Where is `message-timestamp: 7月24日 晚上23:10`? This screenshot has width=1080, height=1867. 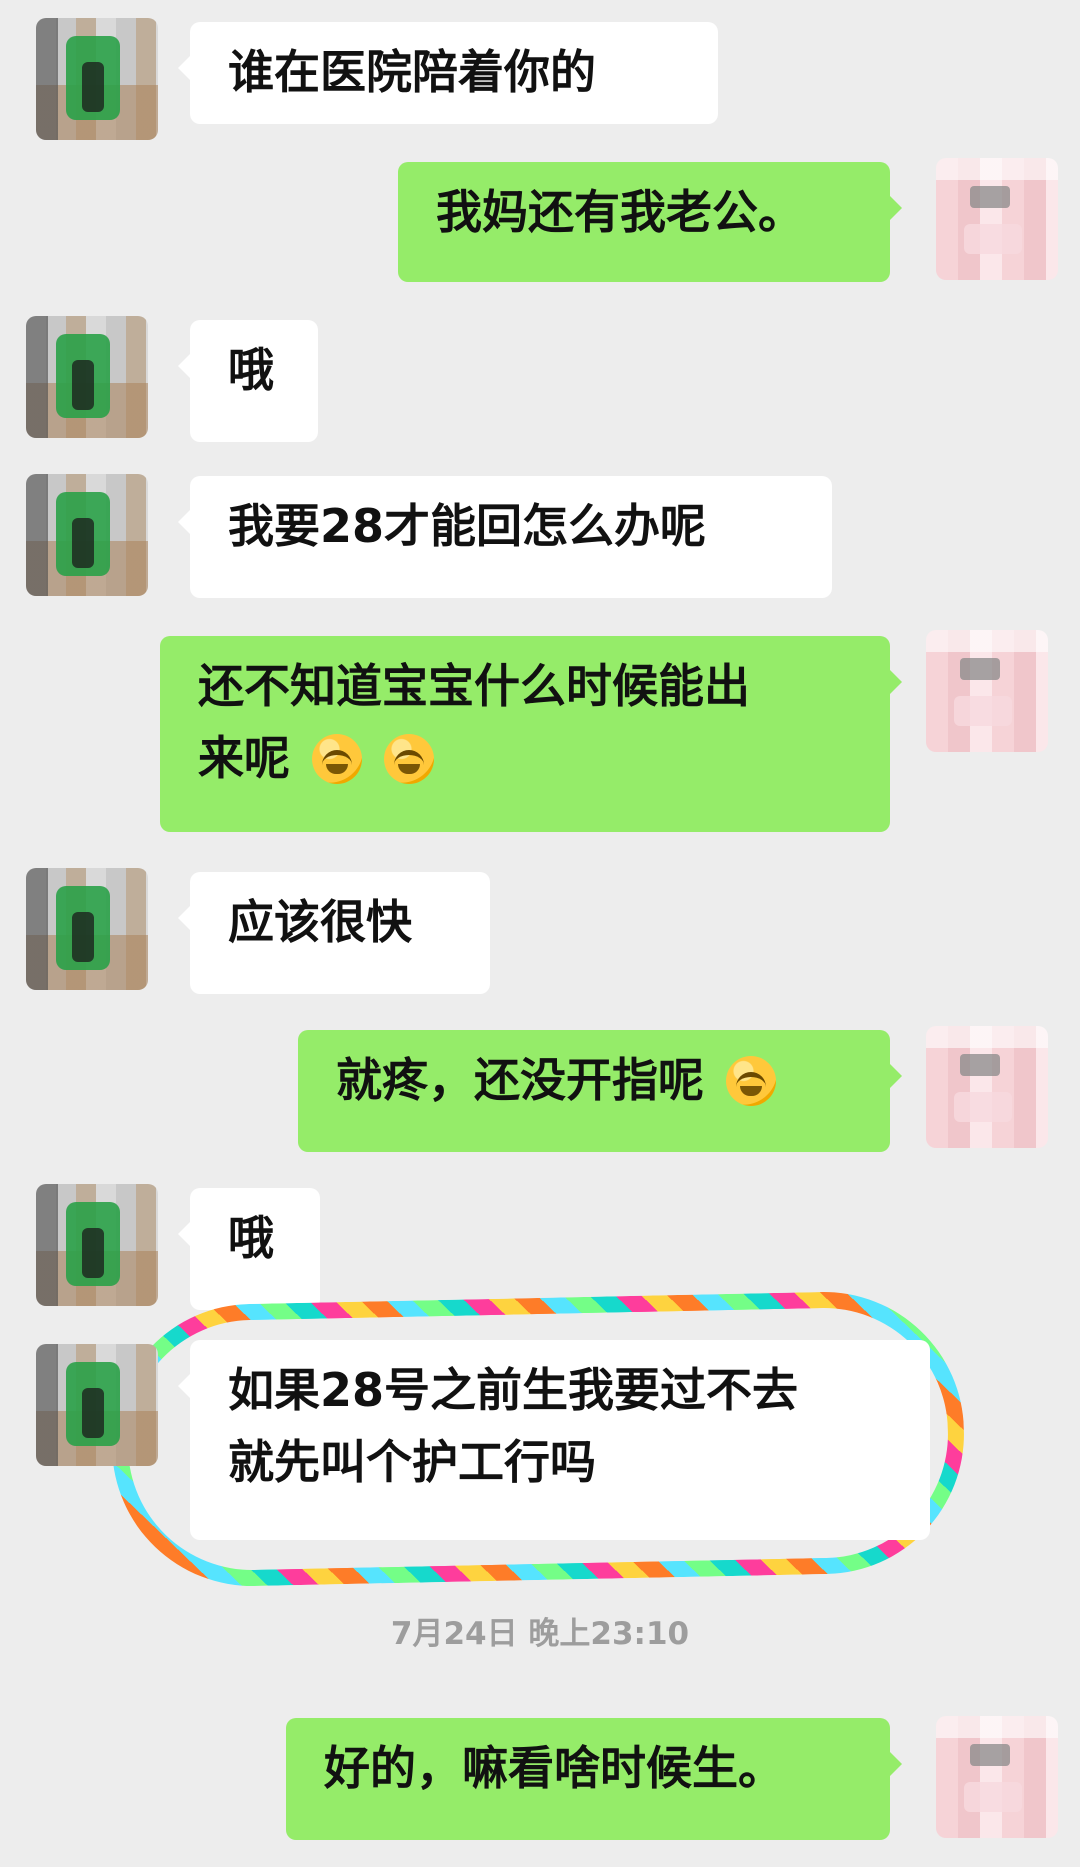
message-timestamp: 7月24日 晚上23:10 is located at coordinates (540, 1634).